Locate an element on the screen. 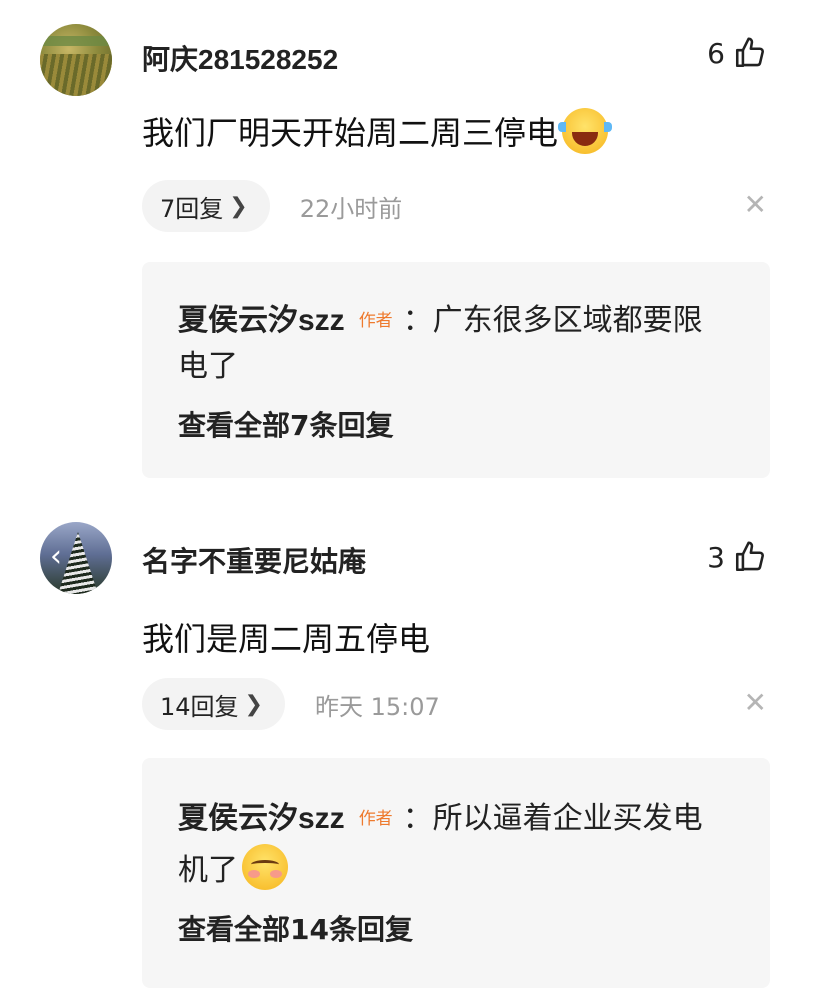  reply-text-line2: 电了 is located at coordinates (208, 366).